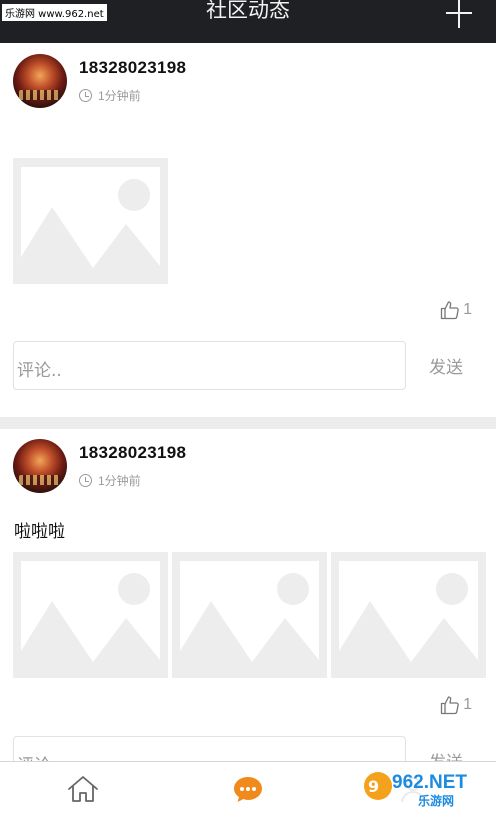 This screenshot has height=813, width=496. Describe the element at coordinates (373, 786) in the screenshot. I see `svg-text: 9` at that location.